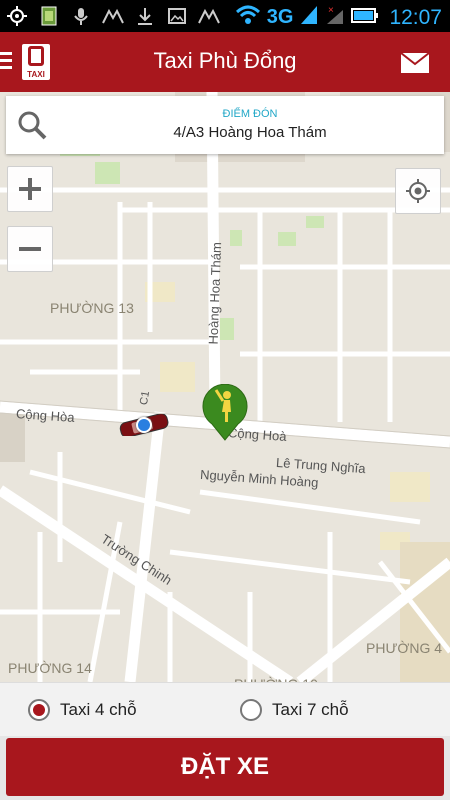 The image size is (450, 800). What do you see at coordinates (17, 16) in the screenshot?
I see `gps-icon` at bounding box center [17, 16].